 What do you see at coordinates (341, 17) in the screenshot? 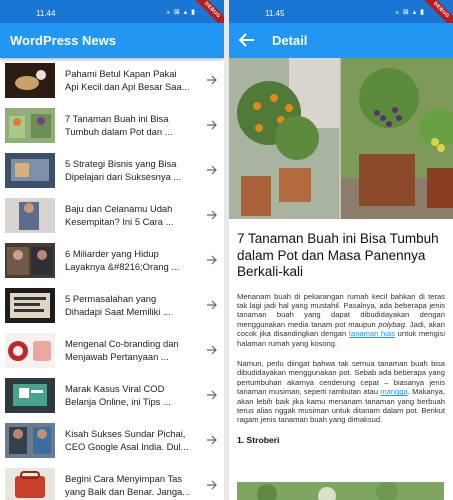
I see `status-bar: 11.45 ⁎ ⊠ ▴ ▮ DEBUG` at bounding box center [341, 17].